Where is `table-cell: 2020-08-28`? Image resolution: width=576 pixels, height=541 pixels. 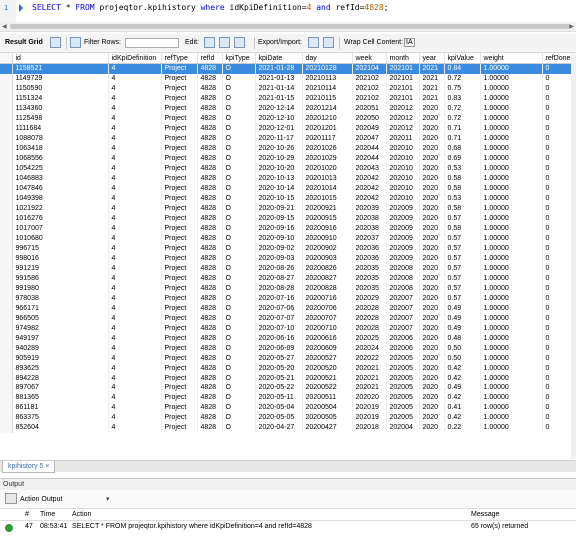
table-cell: 2020-08-28 is located at coordinates (279, 288).